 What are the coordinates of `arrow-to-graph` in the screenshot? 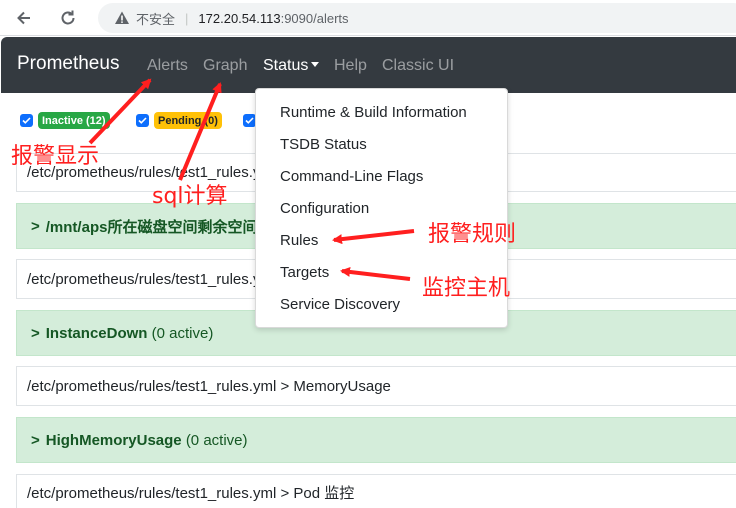 It's located at (200, 131).